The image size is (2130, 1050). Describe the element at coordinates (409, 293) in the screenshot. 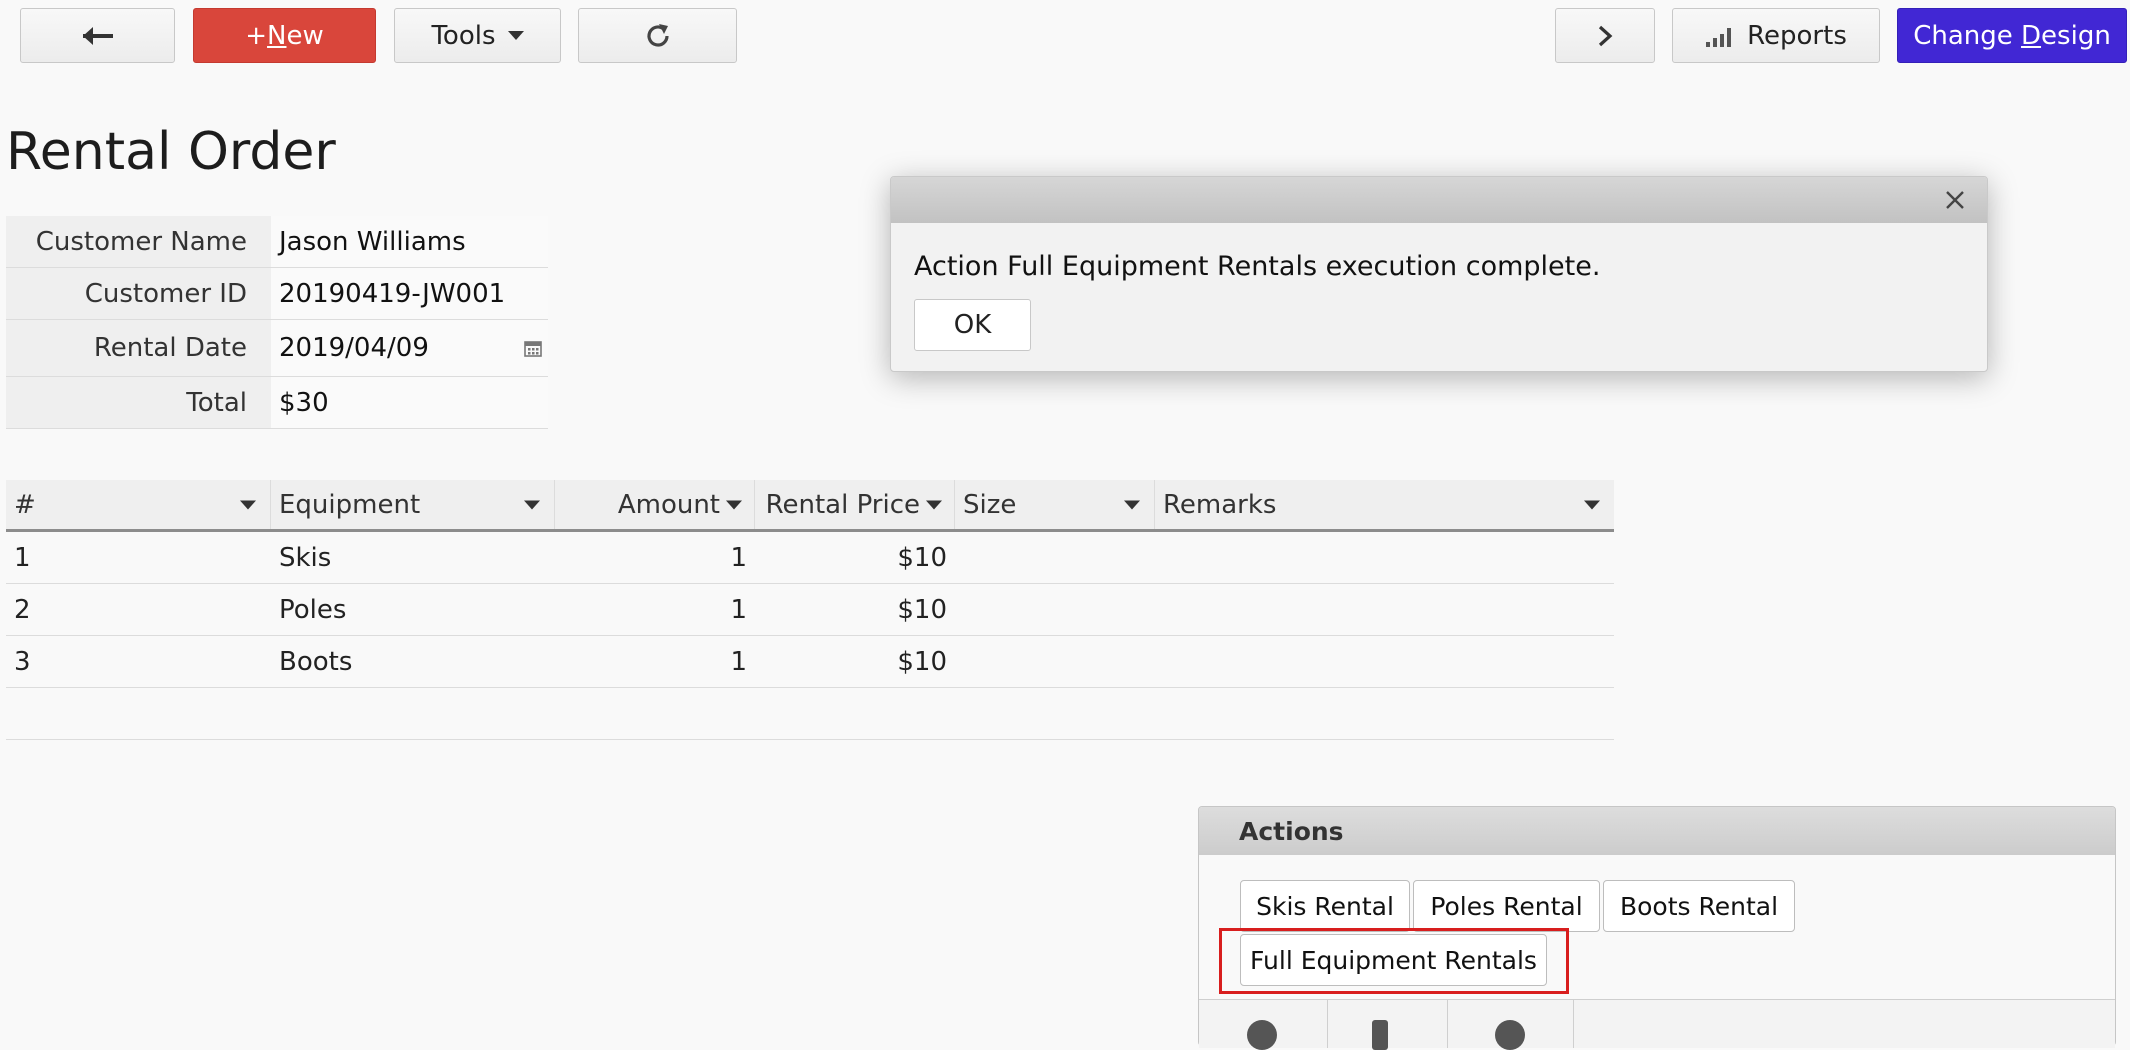

I see `customer-id-field: 20190419-JW001` at that location.